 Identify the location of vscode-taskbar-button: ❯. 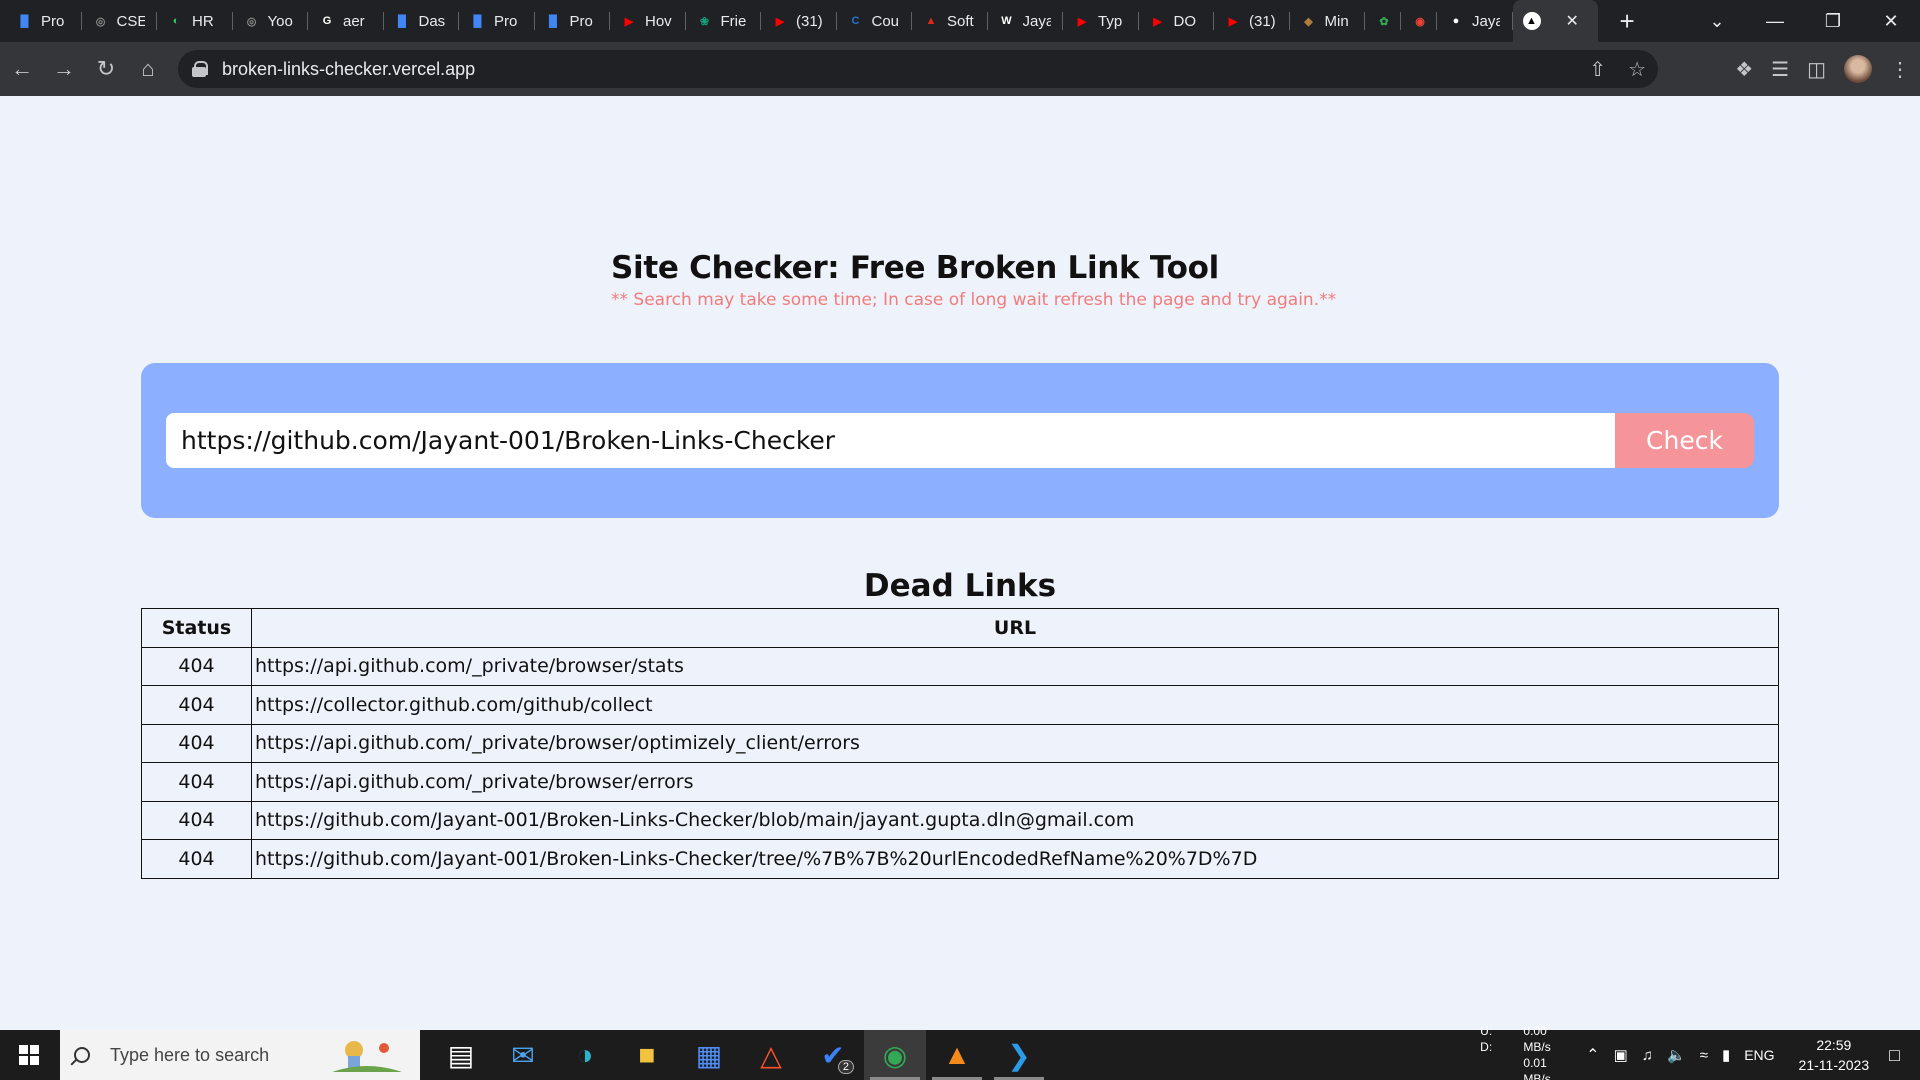
(1019, 1055).